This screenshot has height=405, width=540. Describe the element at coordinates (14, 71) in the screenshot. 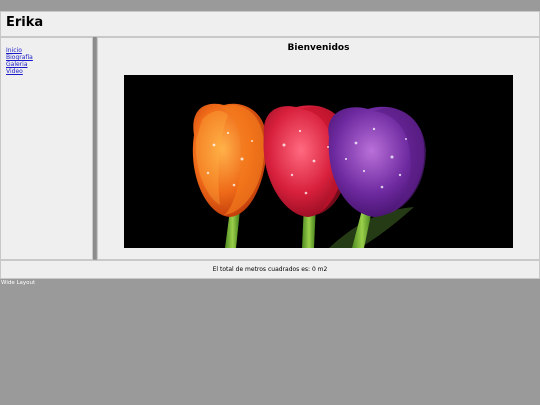

I see `nav-link-video: Video` at that location.